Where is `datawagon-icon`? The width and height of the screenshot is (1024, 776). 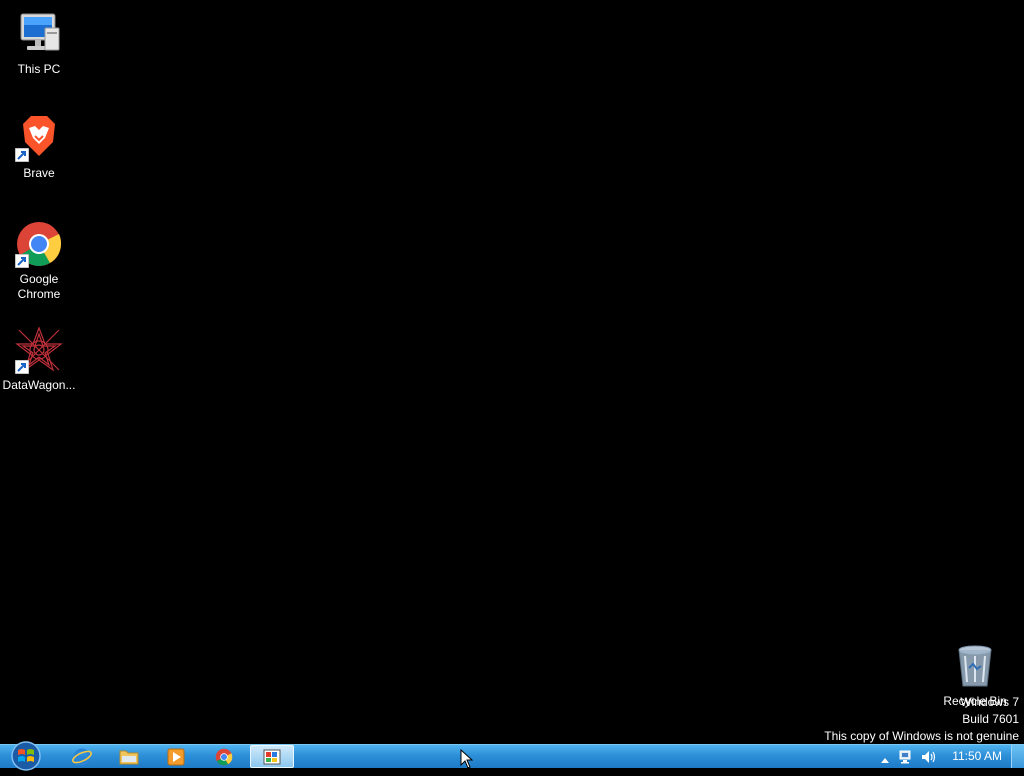 datawagon-icon is located at coordinates (39, 350).